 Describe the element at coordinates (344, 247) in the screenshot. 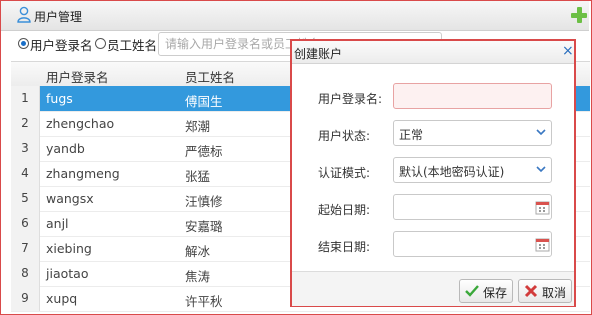

I see `end-date-label: 结束日期:` at that location.